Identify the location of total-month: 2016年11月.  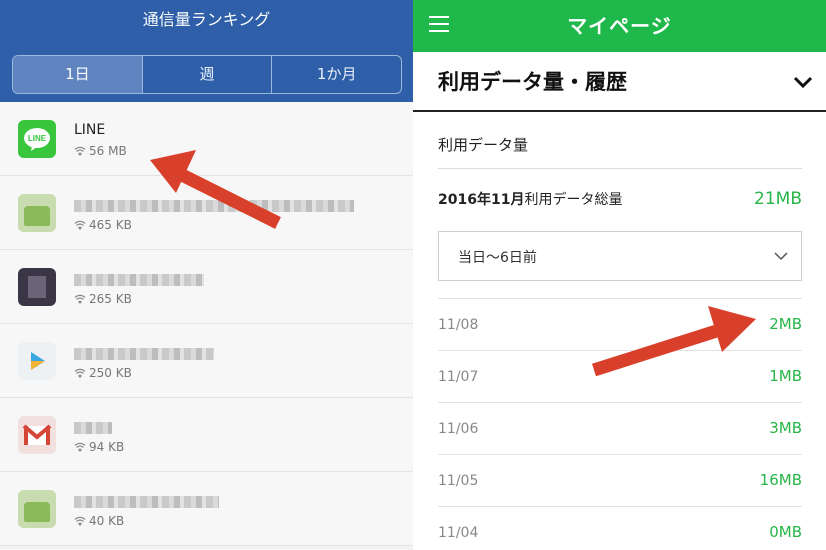
(481, 200).